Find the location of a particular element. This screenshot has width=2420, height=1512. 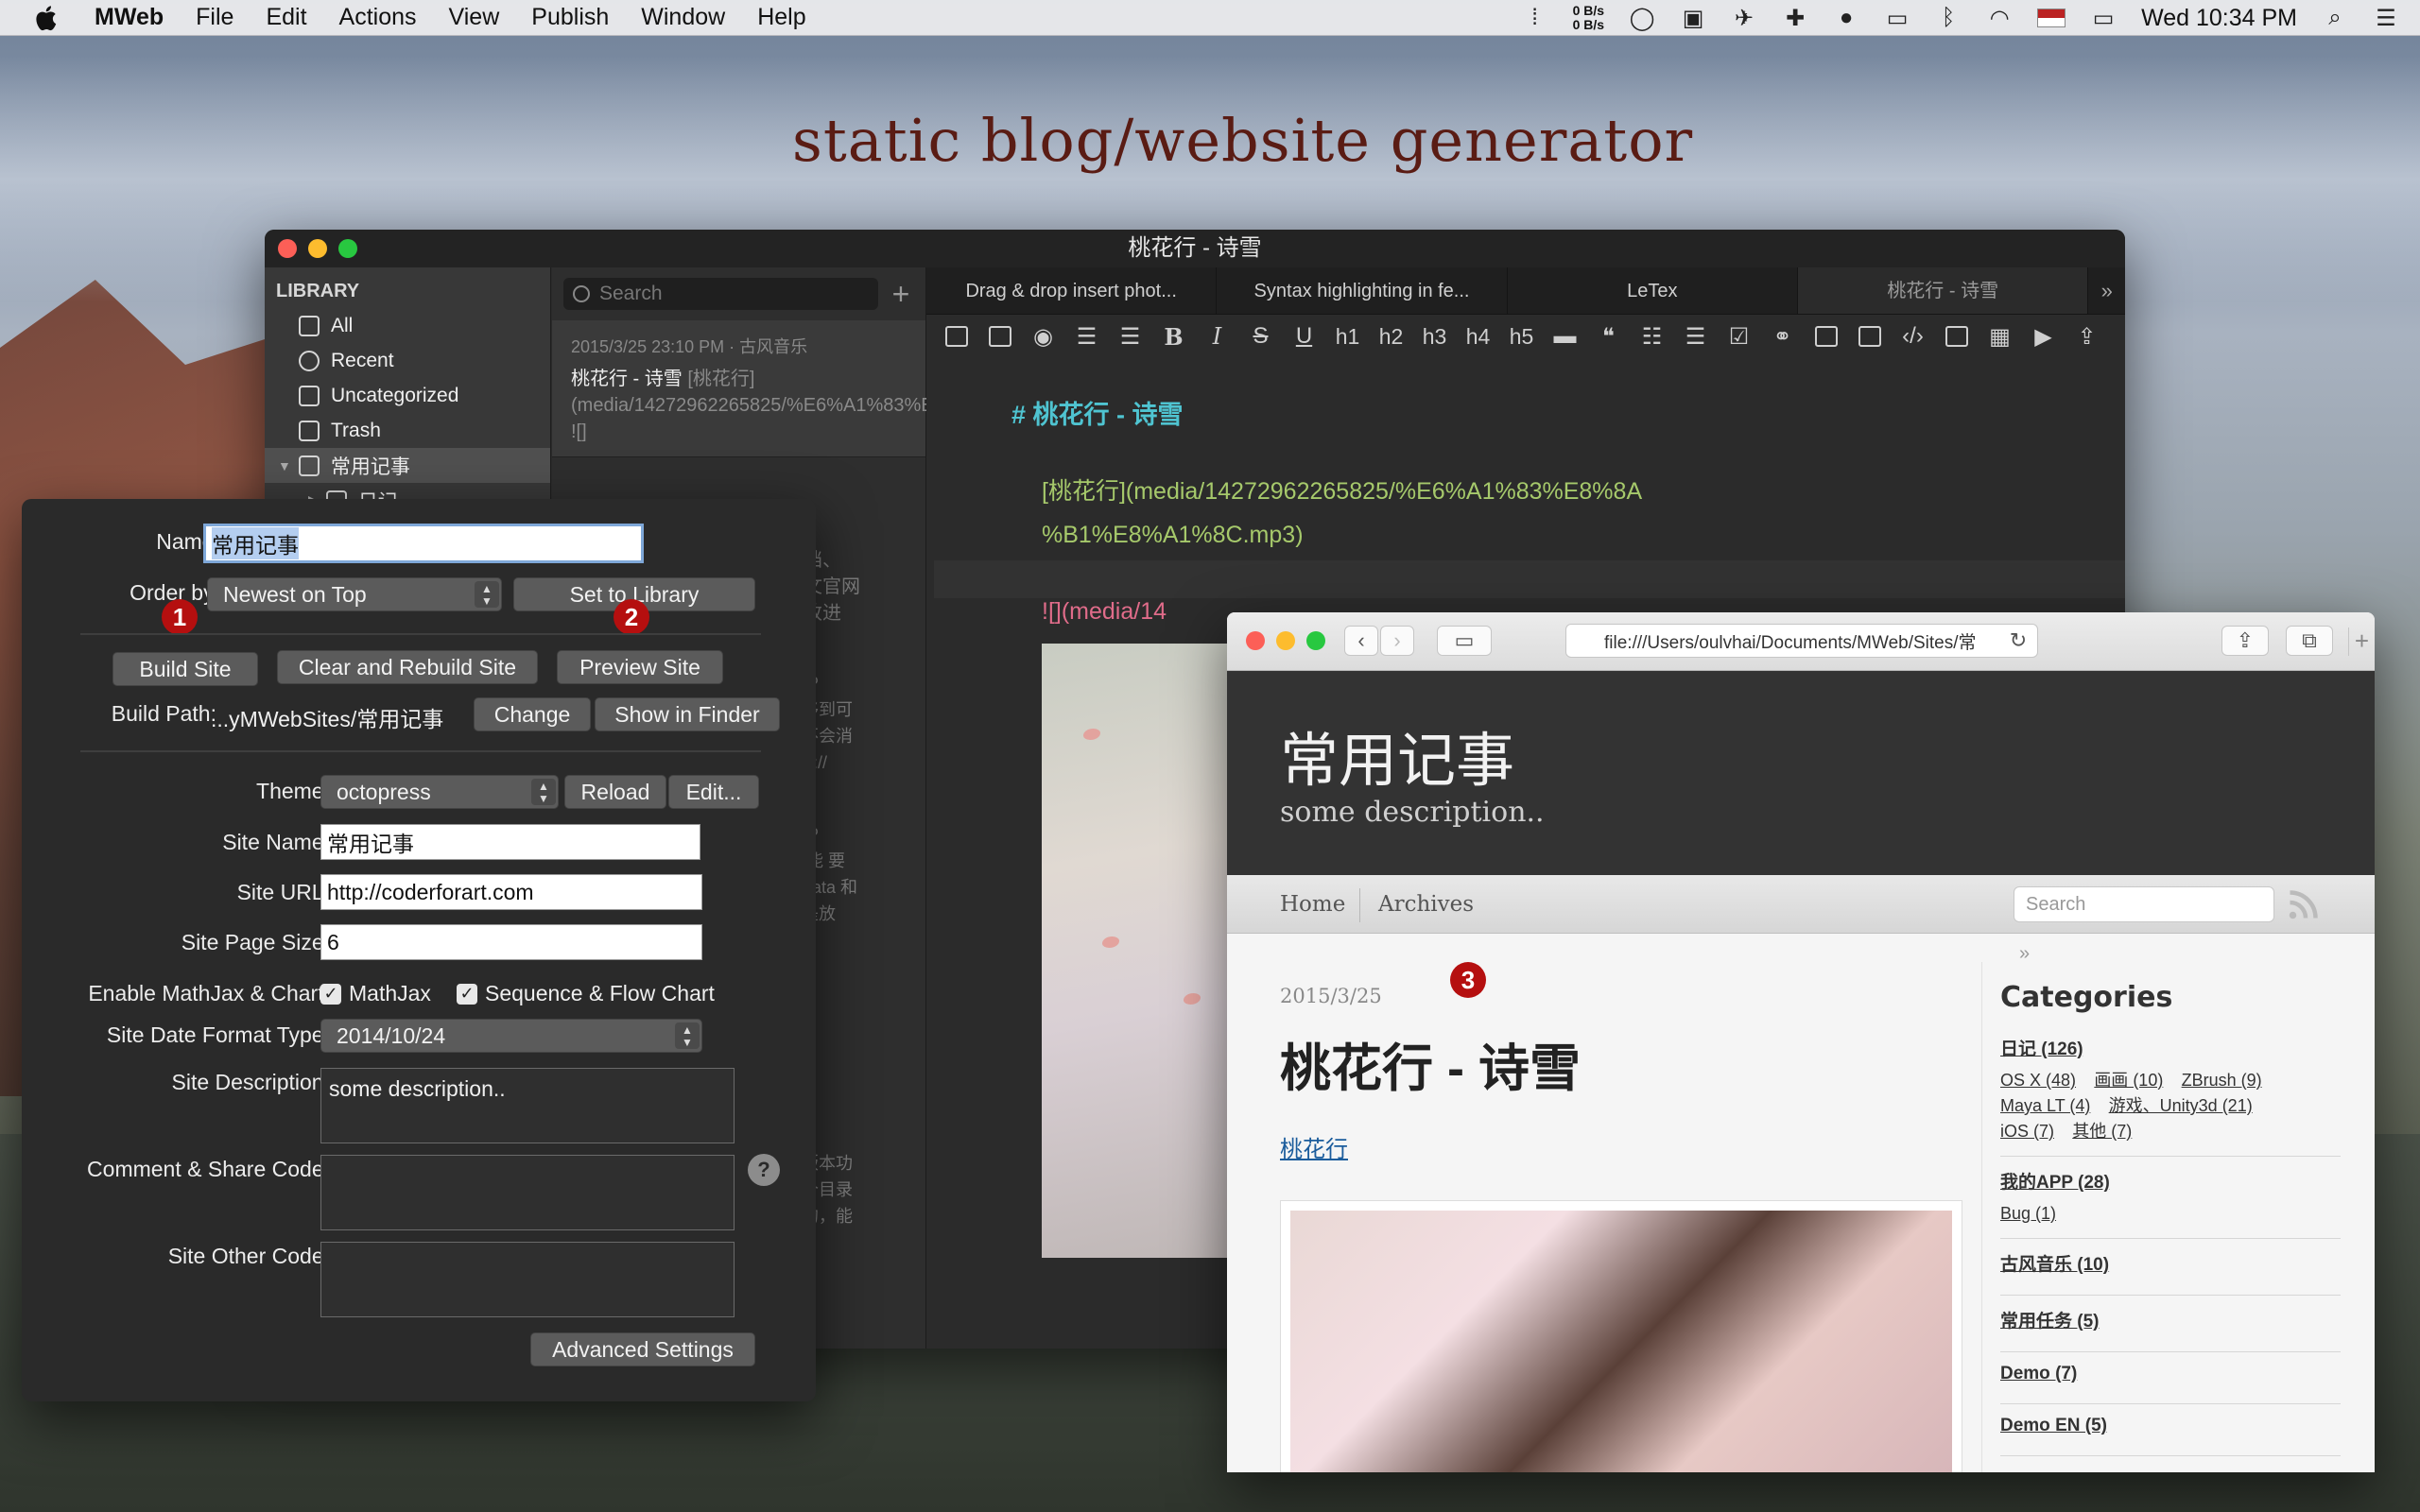

tab-current-note: 桃花行 - 诗雪 is located at coordinates (1943, 290).